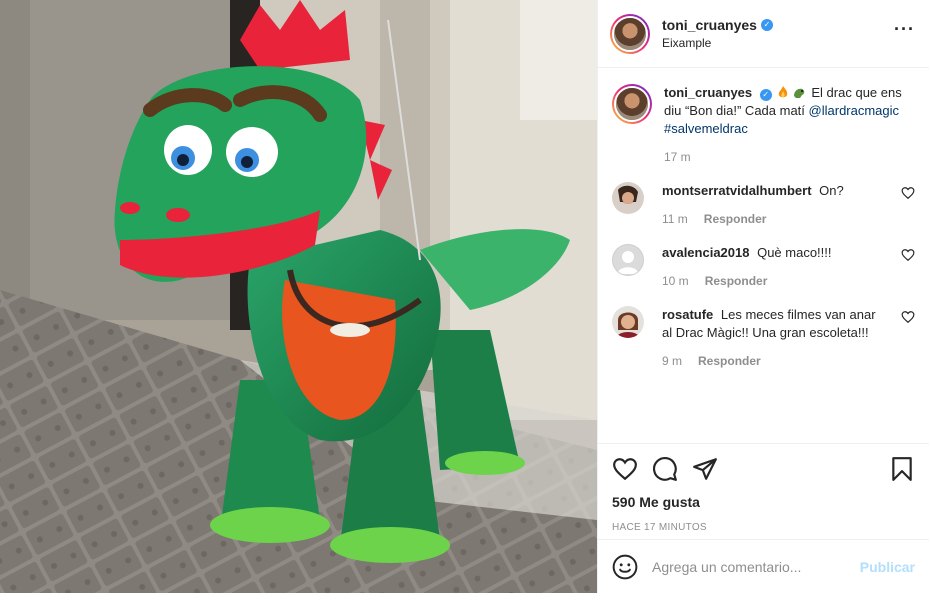 This screenshot has width=929, height=593. Describe the element at coordinates (799, 93) in the screenshot. I see `dragon-emoji-icon` at that location.